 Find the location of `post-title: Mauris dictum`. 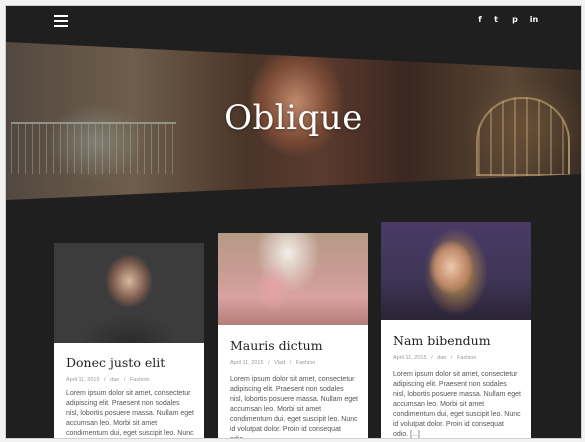

post-title: Mauris dictum is located at coordinates (276, 345).